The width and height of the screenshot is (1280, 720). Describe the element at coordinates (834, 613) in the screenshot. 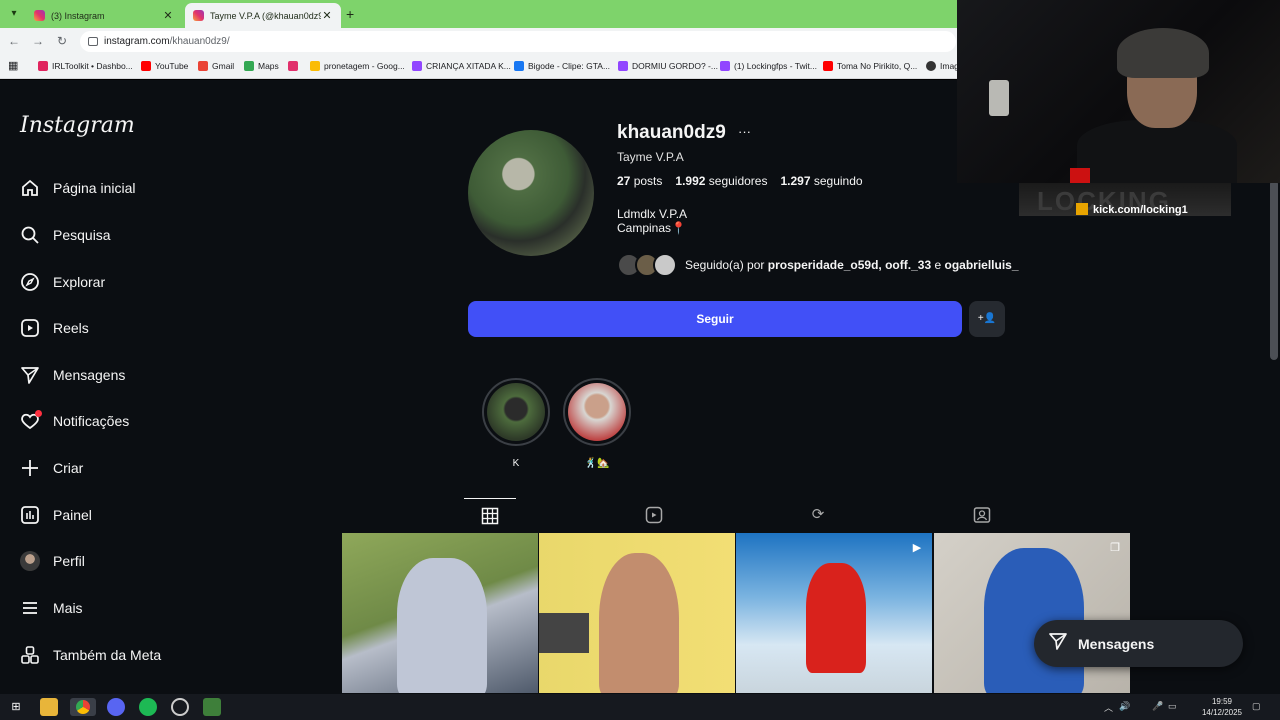

I see `post-thumbnail: ▶` at that location.